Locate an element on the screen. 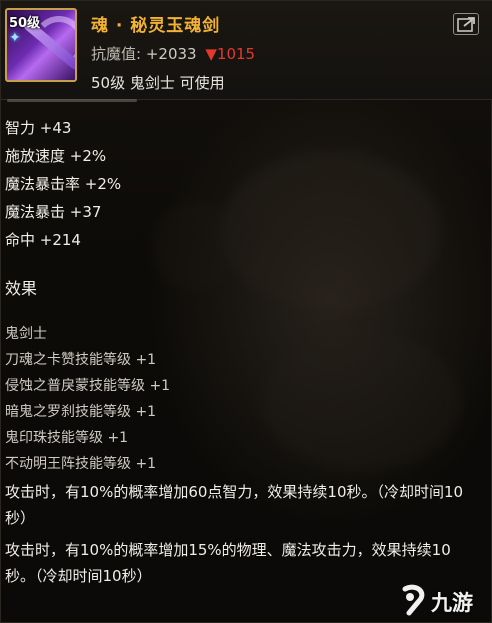 The width and height of the screenshot is (492, 623). effect-line: 鬼剑士 is located at coordinates (26, 334).